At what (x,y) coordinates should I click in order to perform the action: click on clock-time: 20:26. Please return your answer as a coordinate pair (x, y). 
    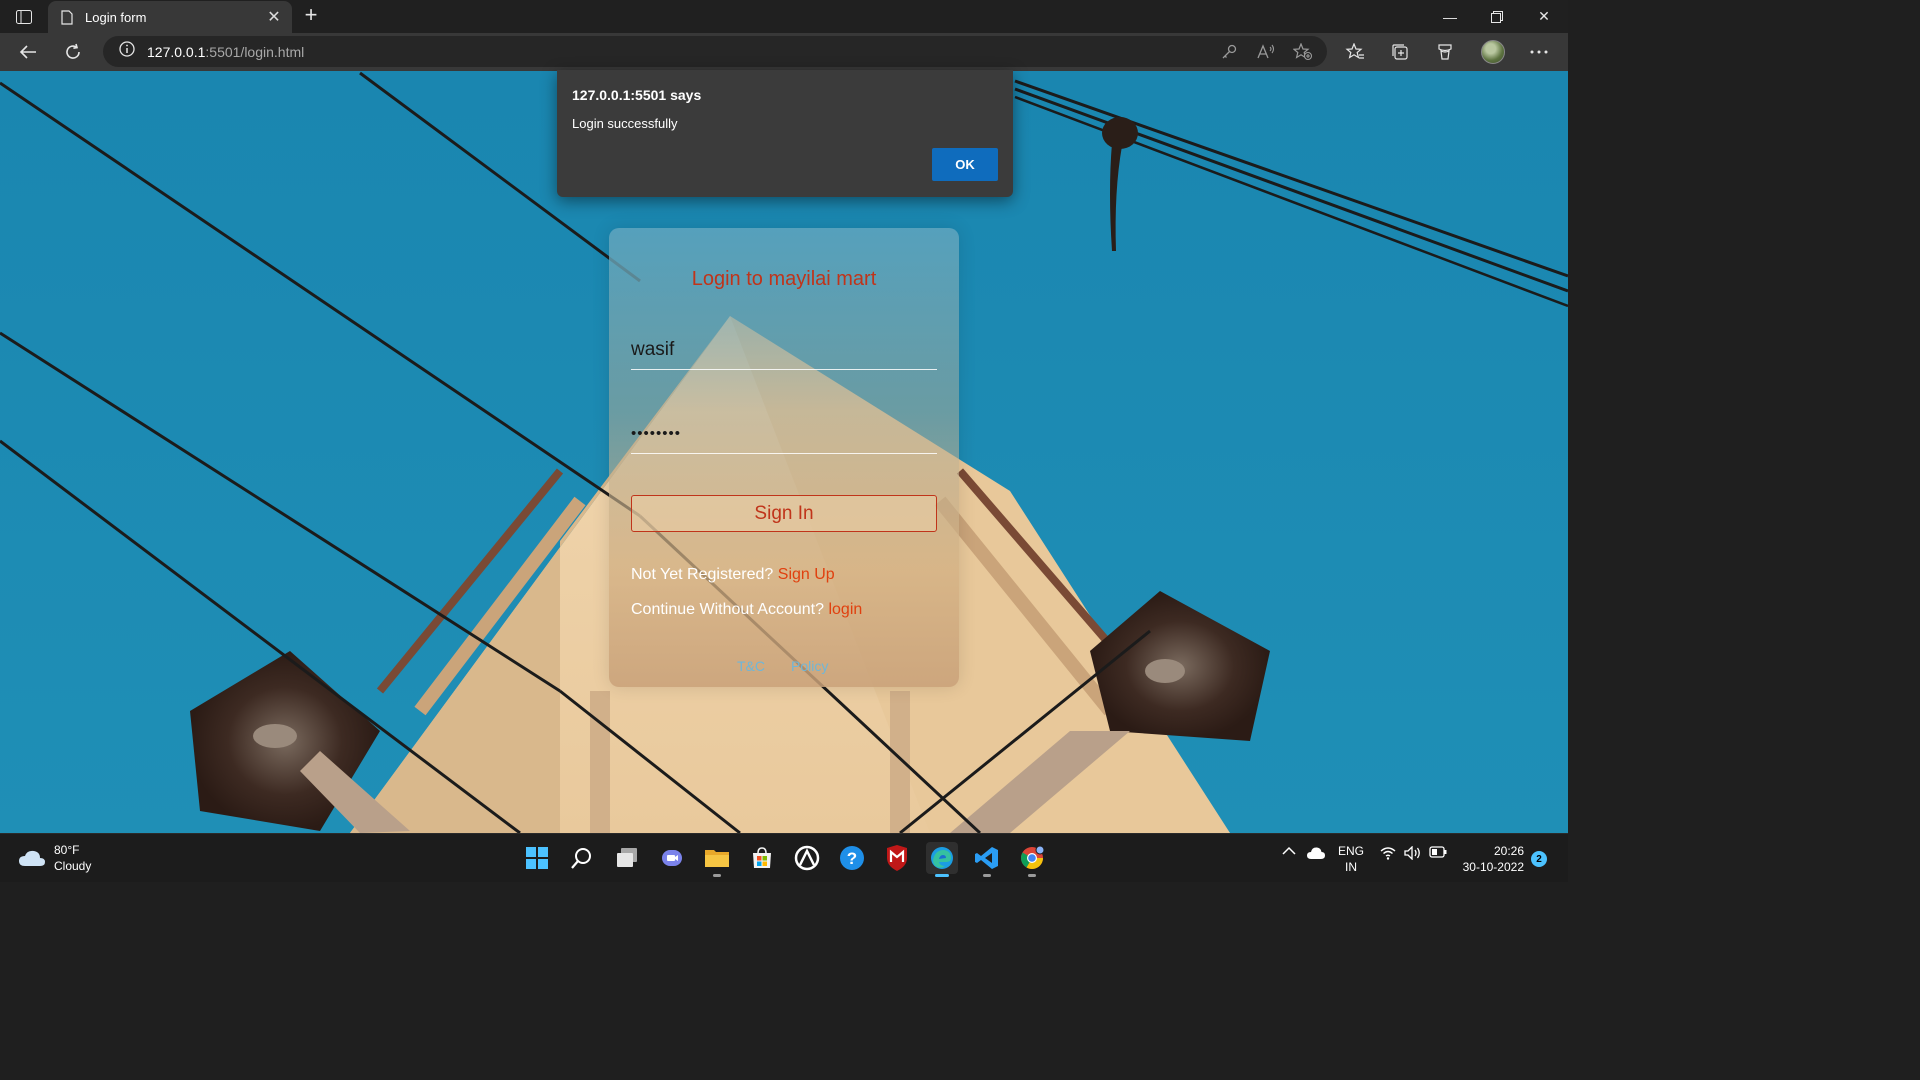
    Looking at the image, I should click on (1508, 851).